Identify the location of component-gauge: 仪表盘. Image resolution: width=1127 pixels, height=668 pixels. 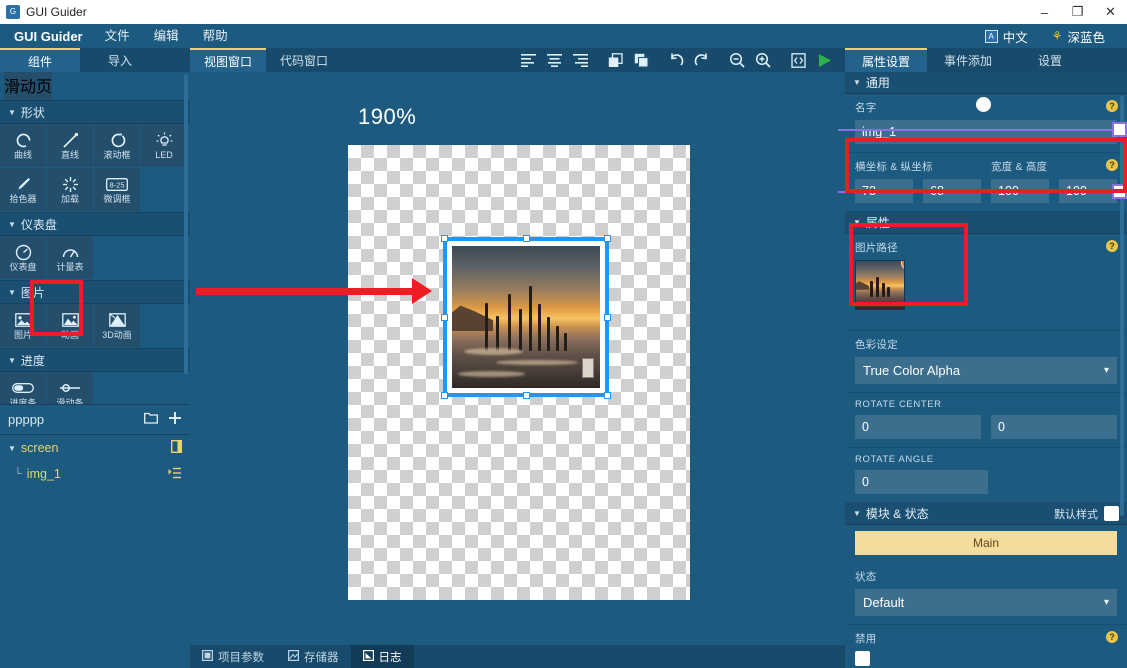
(23, 258).